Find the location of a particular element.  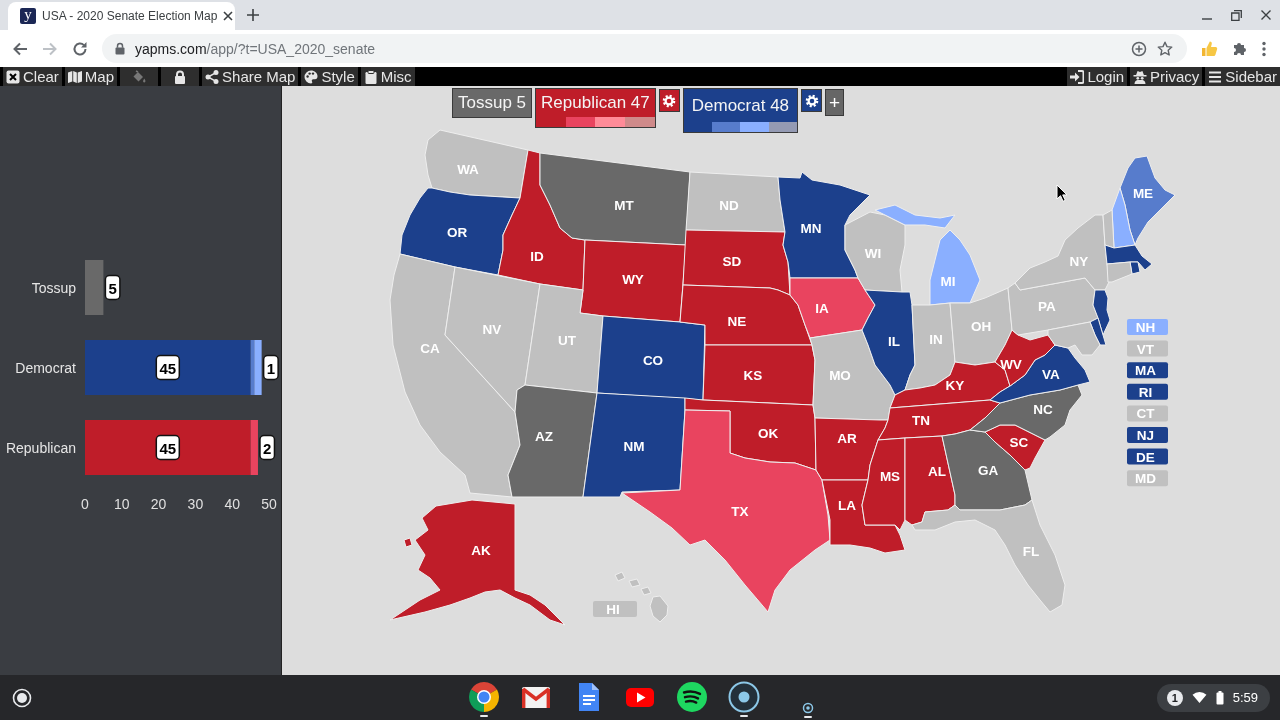

state-tag: NJ is located at coordinates (1147, 435).